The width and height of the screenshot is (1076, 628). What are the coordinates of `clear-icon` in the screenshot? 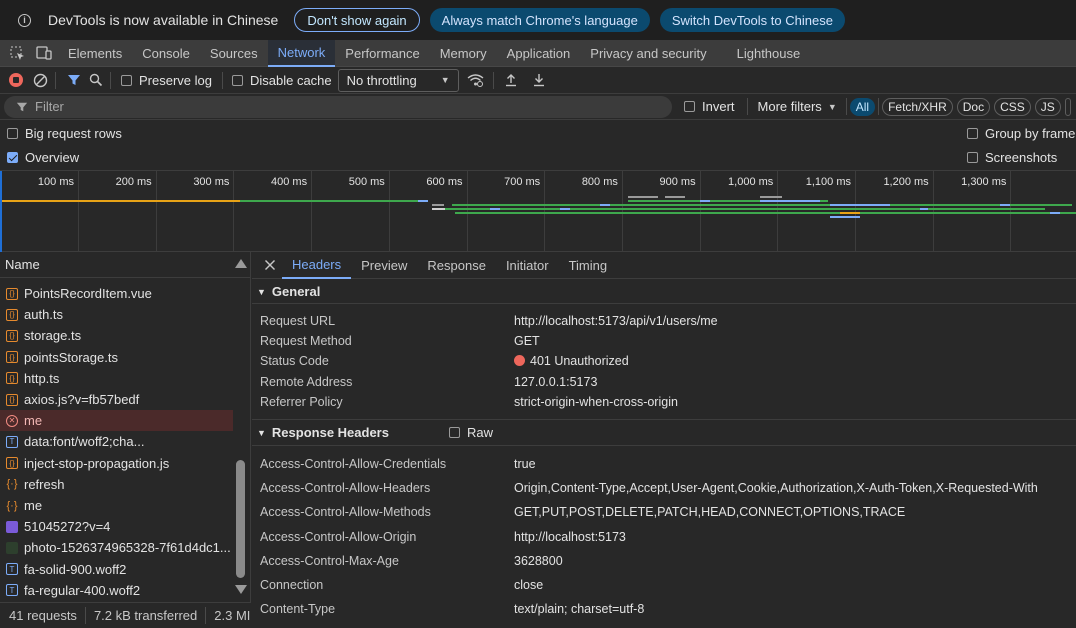 It's located at (40, 80).